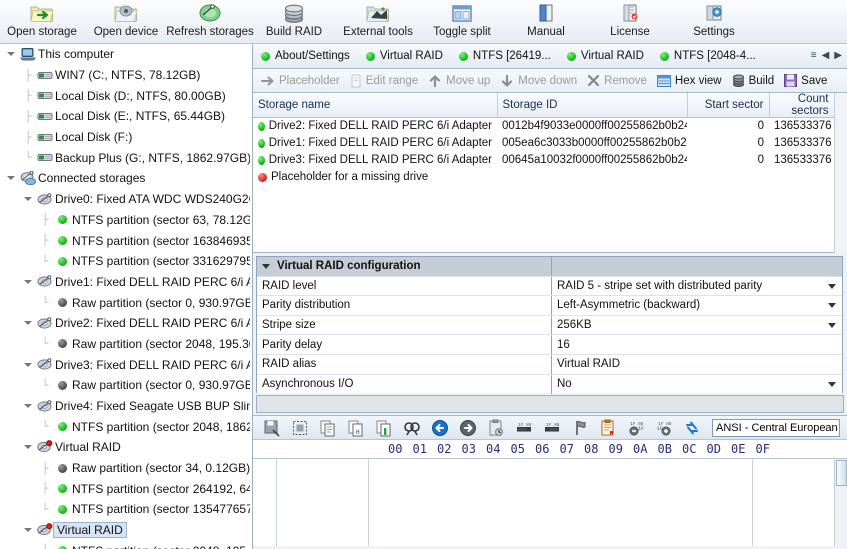 This screenshot has width=847, height=549. What do you see at coordinates (697, 385) in the screenshot?
I see `config-value: No` at bounding box center [697, 385].